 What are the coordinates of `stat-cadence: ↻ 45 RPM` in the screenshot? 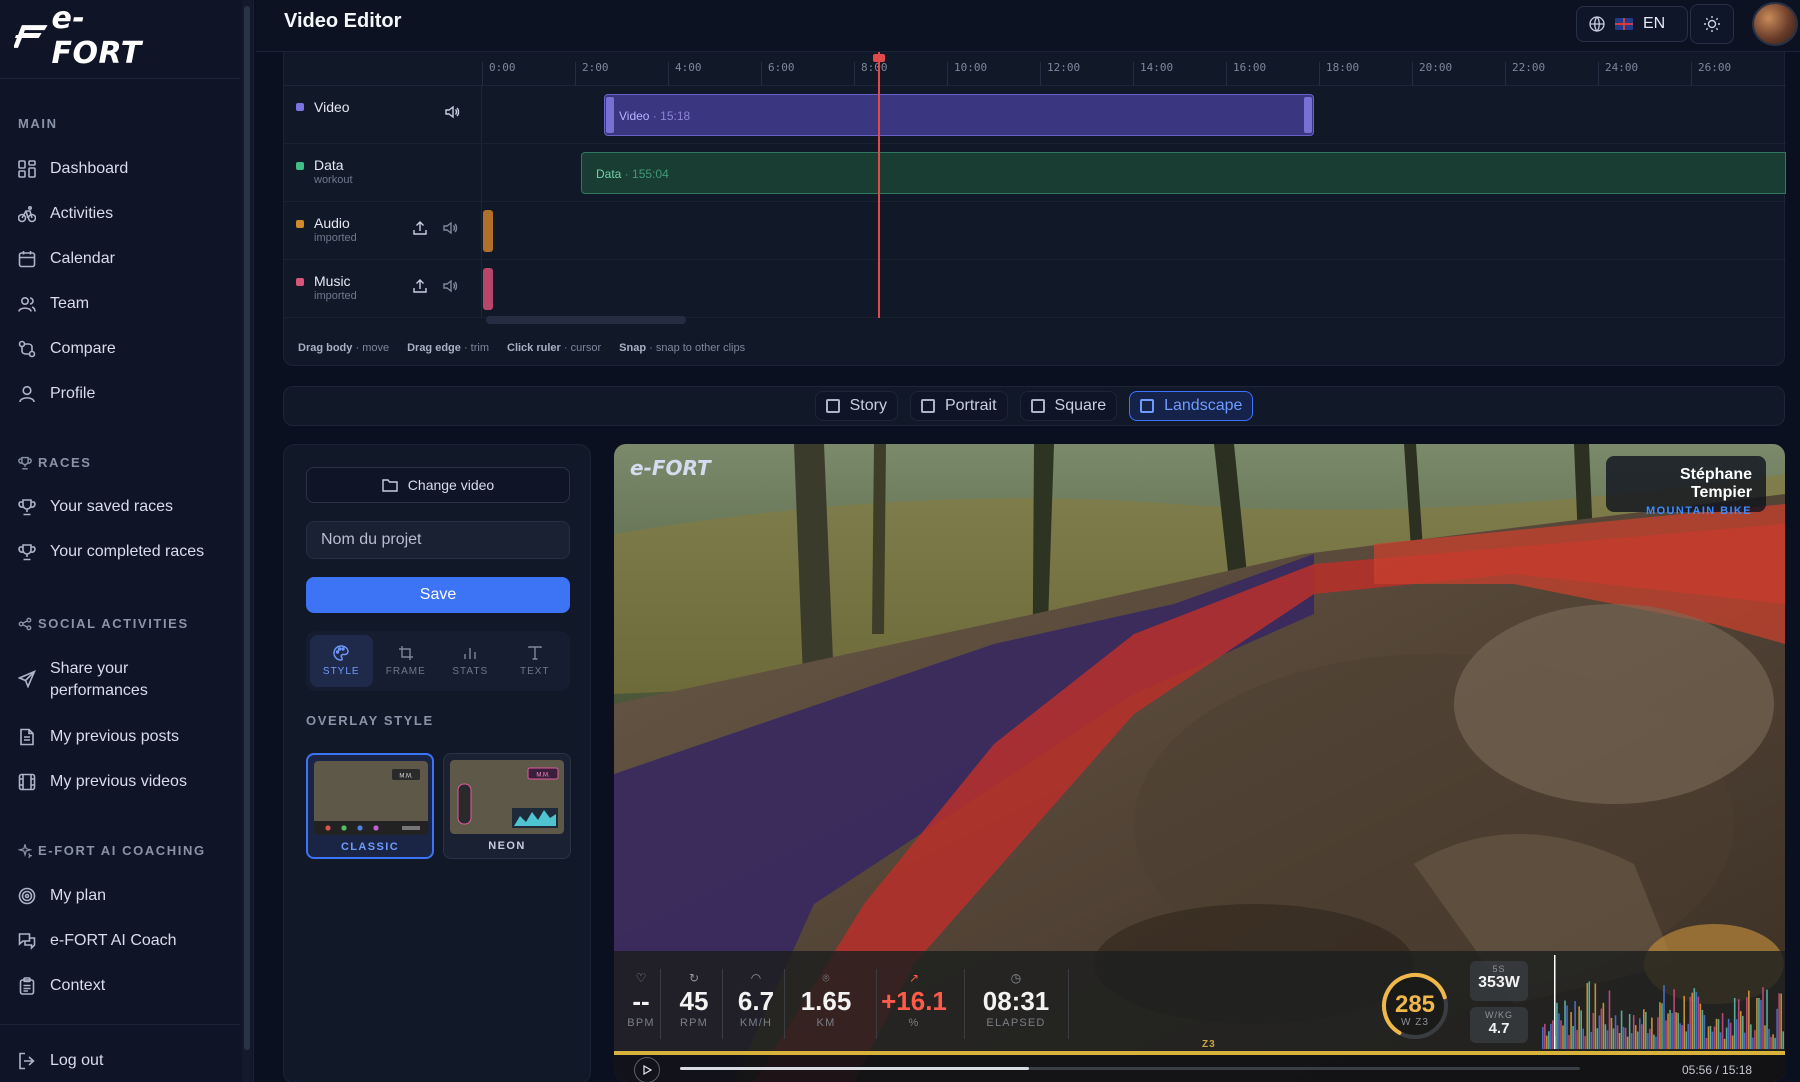 It's located at (694, 1000).